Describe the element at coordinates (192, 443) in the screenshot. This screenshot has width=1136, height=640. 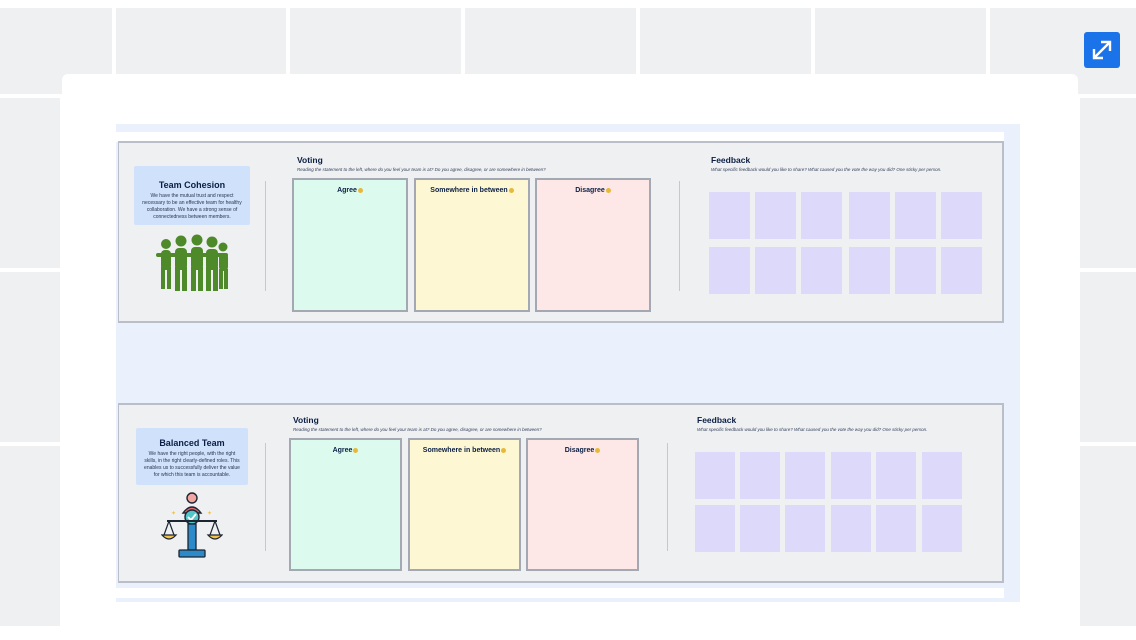
I see `topic-title: Balanced Team` at that location.